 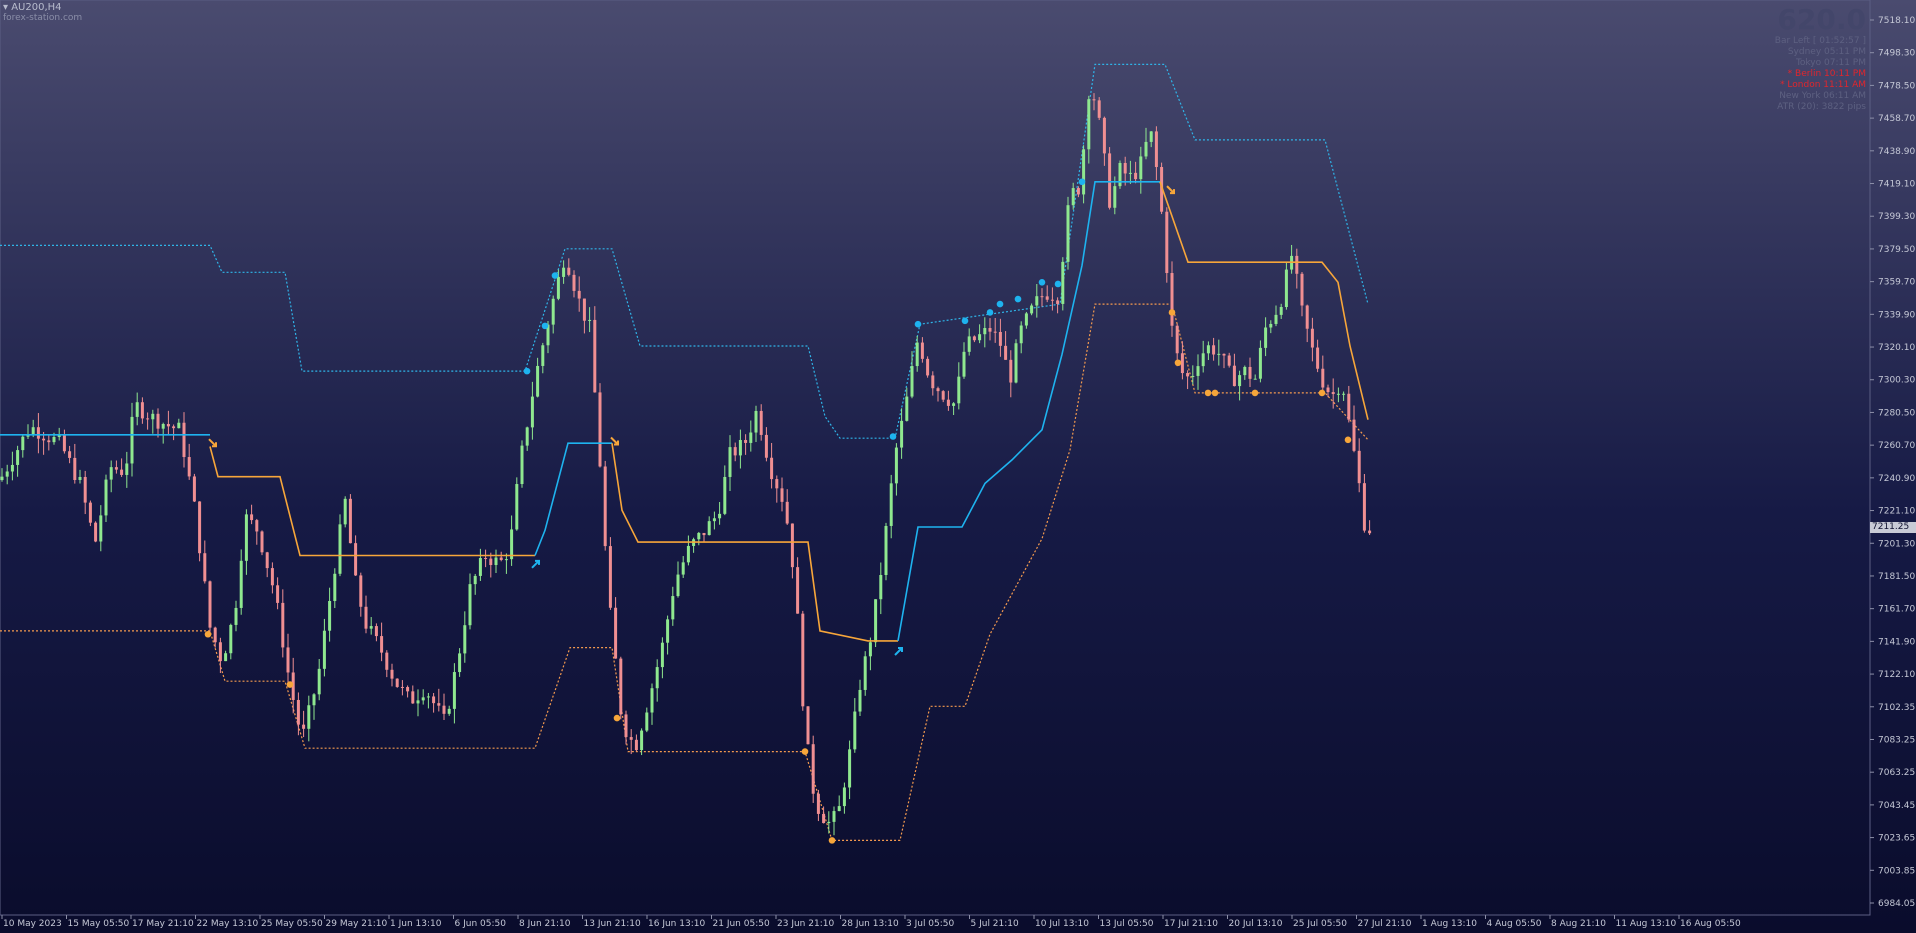 What do you see at coordinates (1896, 185) in the screenshot?
I see `price-label: 7419.10` at bounding box center [1896, 185].